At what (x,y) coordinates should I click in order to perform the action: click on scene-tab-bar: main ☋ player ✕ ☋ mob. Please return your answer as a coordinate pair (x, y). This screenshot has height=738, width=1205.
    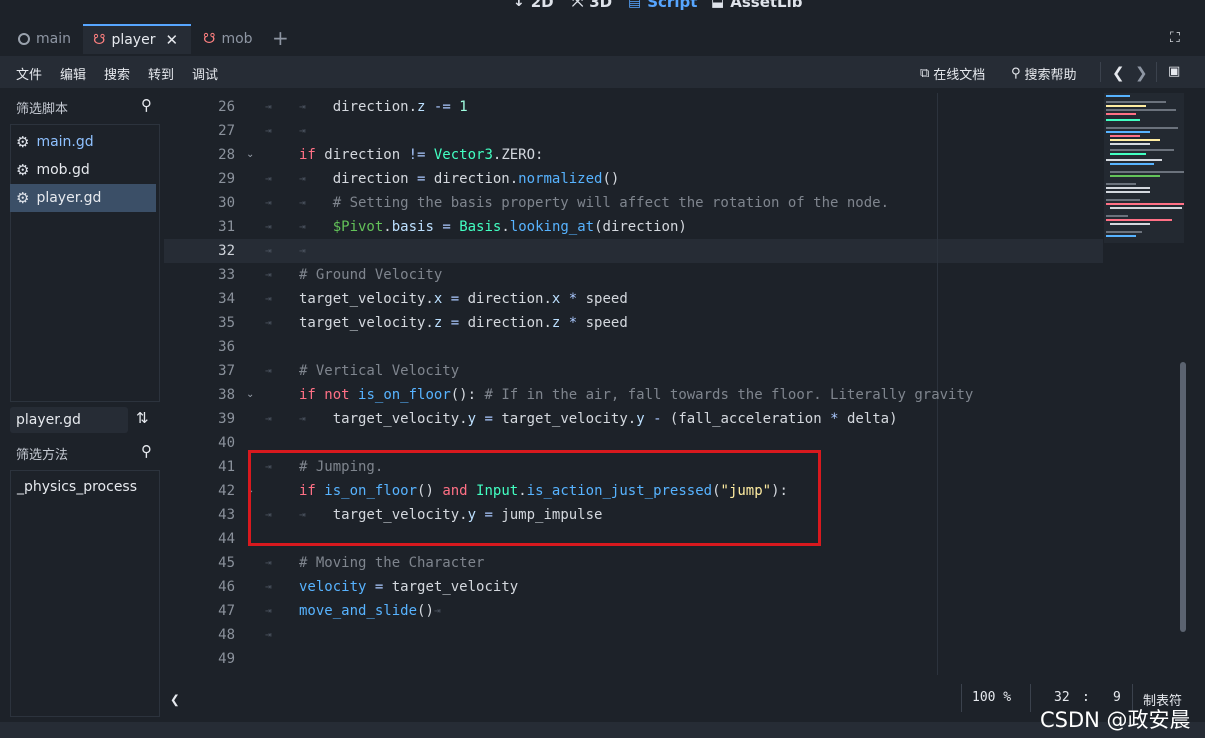
    Looking at the image, I should click on (602, 39).